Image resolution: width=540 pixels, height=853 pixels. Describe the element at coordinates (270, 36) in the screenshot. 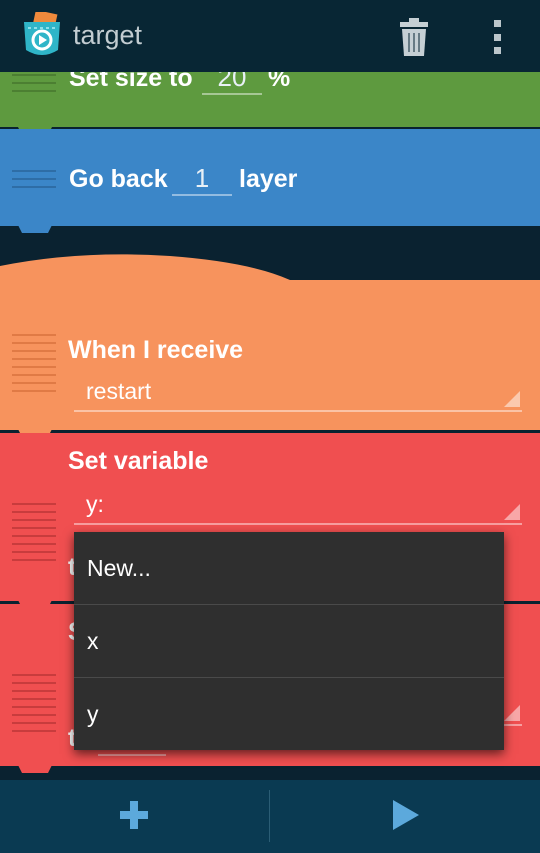

I see `action-bar: target` at that location.